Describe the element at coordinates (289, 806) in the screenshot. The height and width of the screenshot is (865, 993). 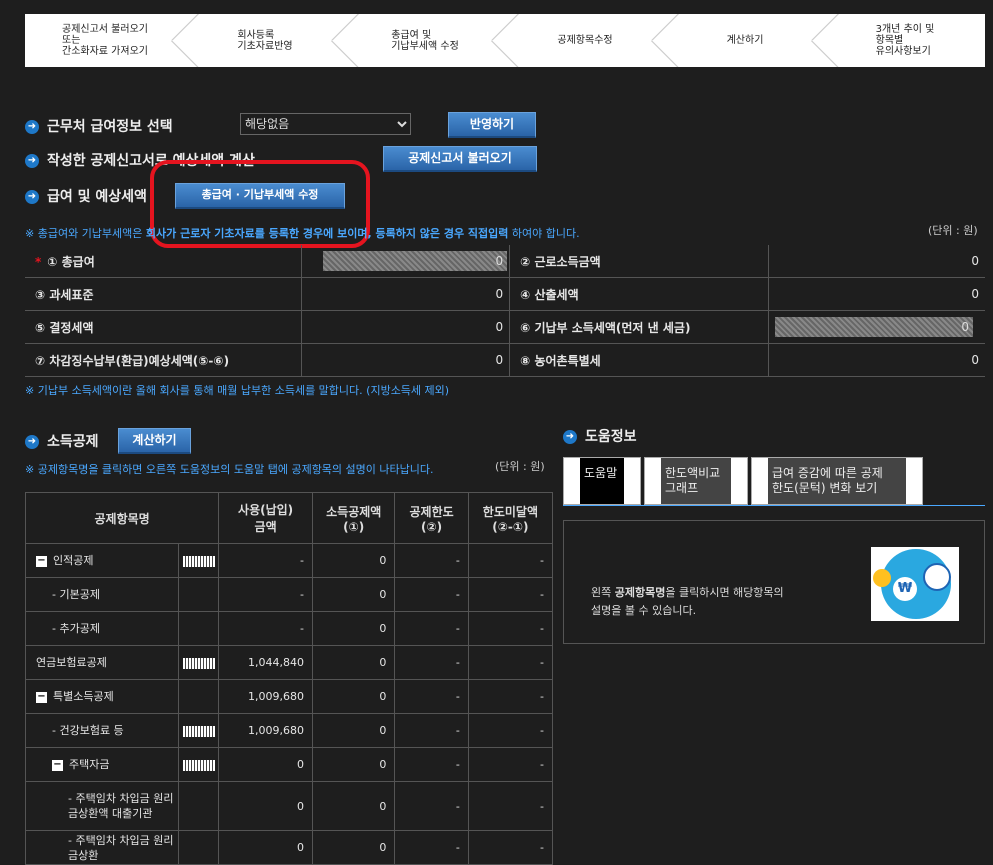
I see `table-row: - 주택임차 차입금 원리금상환액 대출기관 0 0- -` at that location.